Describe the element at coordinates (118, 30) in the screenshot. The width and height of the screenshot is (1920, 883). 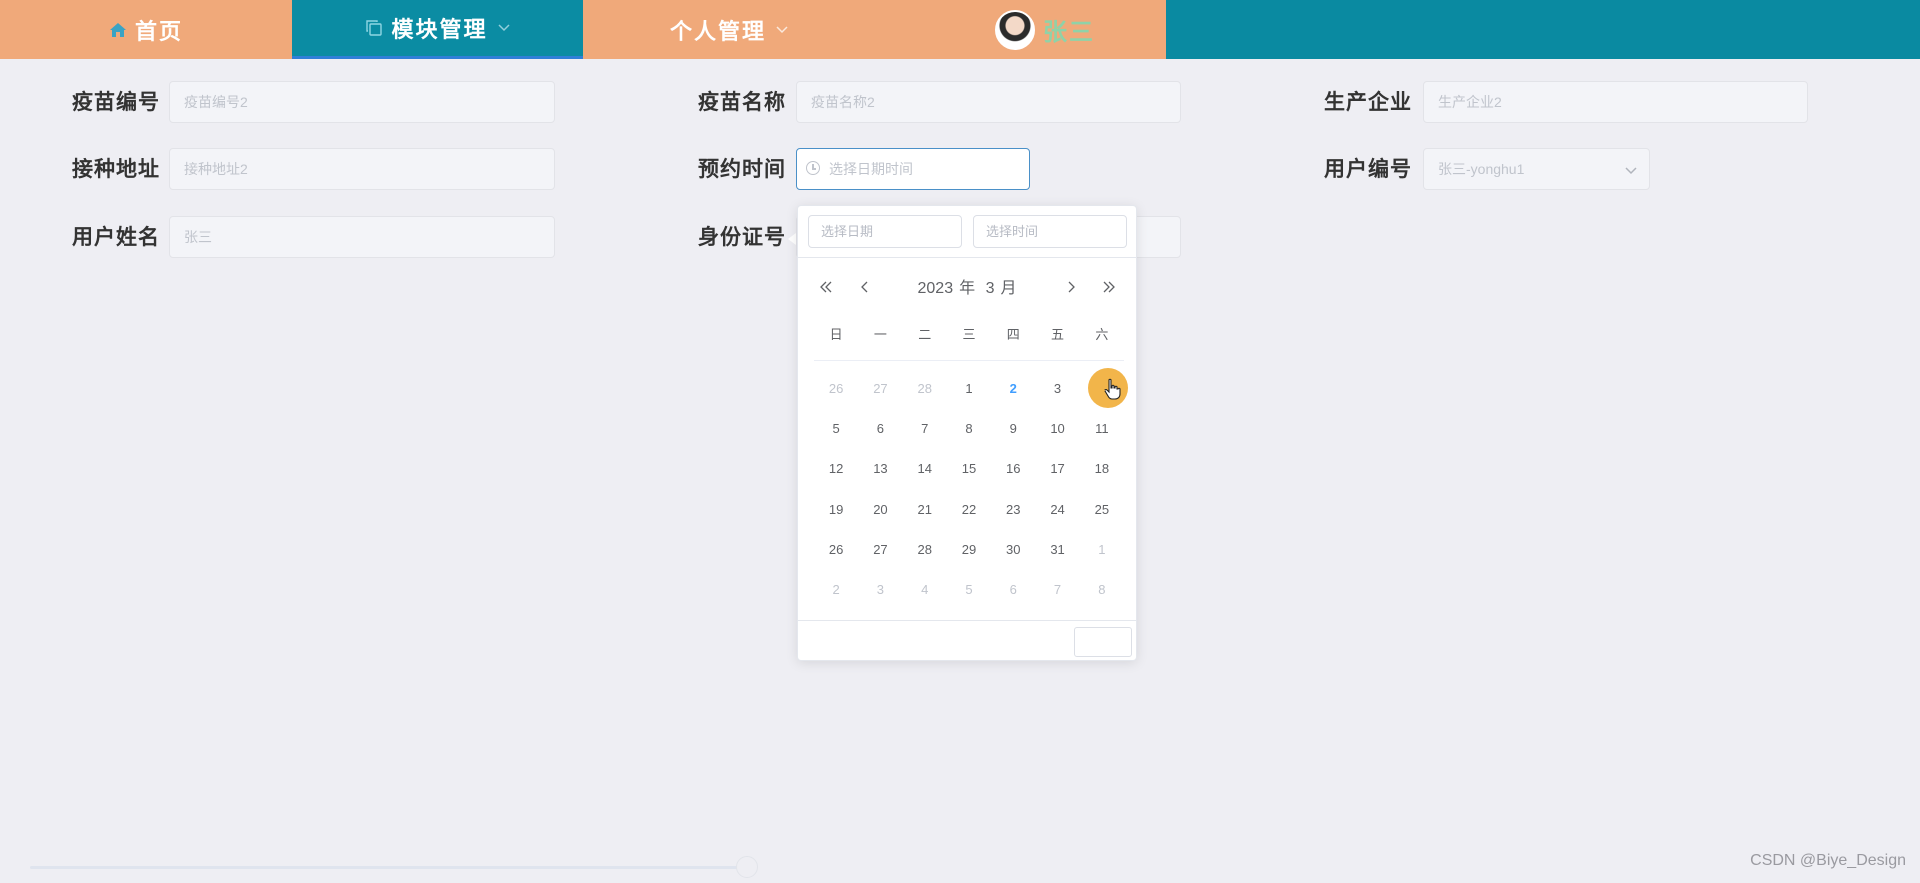
I see `home-icon` at that location.